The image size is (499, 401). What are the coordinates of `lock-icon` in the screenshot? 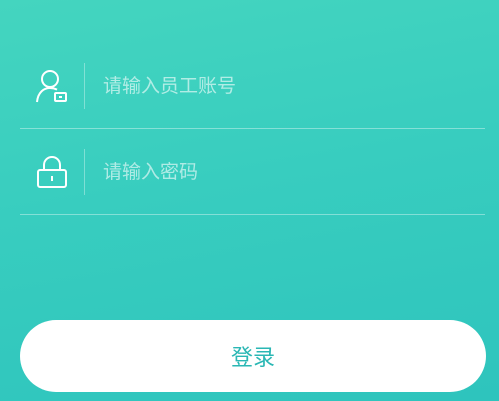 It's located at (52, 172).